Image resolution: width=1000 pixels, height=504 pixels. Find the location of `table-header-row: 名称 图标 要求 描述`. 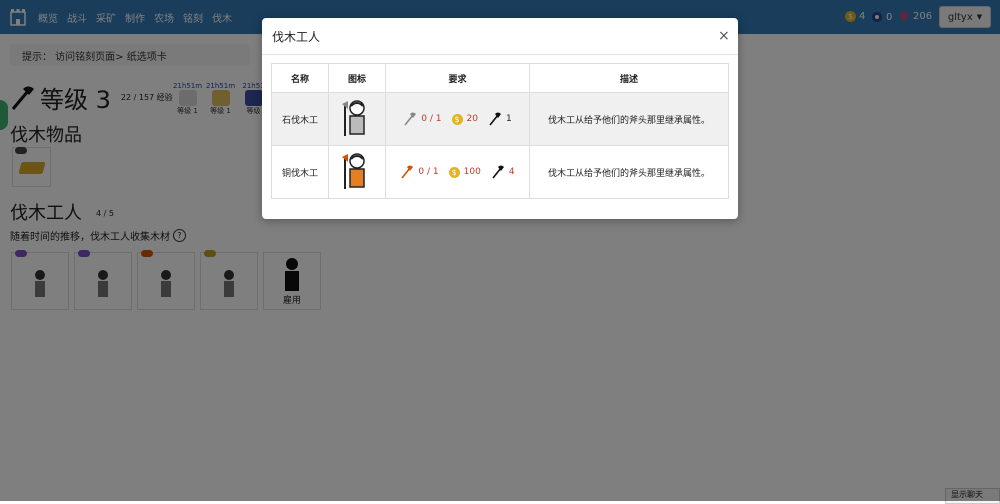

table-header-row: 名称 图标 要求 描述 is located at coordinates (500, 78).